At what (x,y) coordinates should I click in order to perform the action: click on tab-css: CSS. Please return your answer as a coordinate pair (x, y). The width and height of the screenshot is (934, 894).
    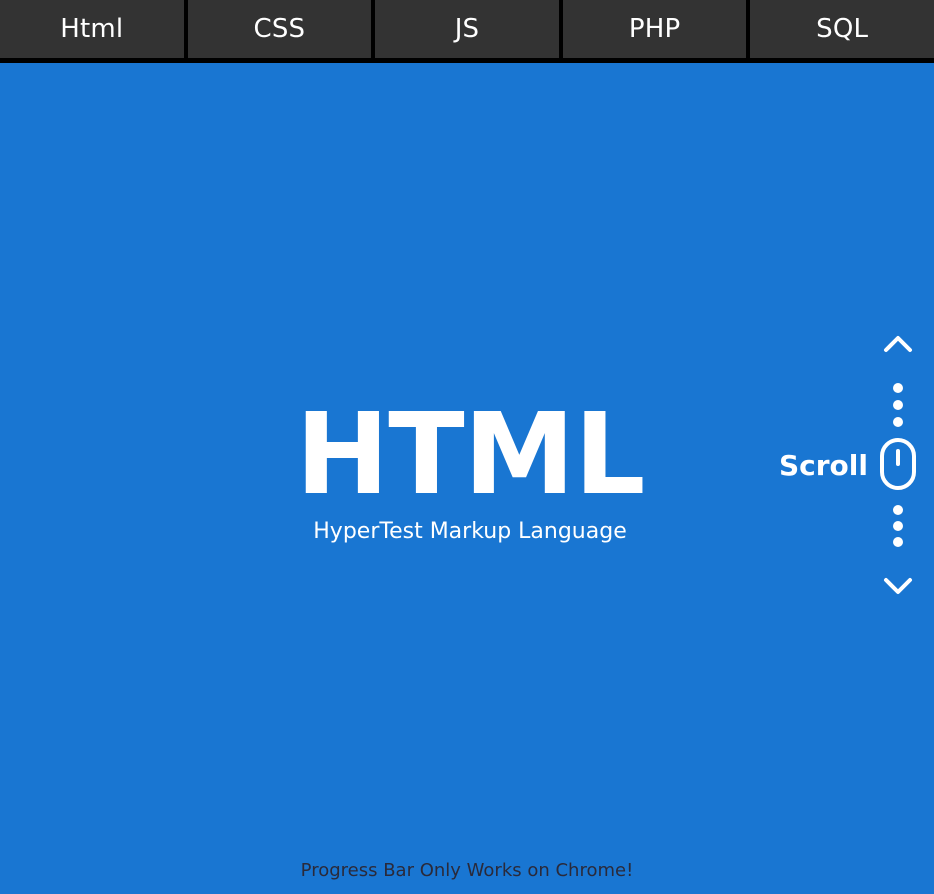
    Looking at the image, I should click on (279, 29).